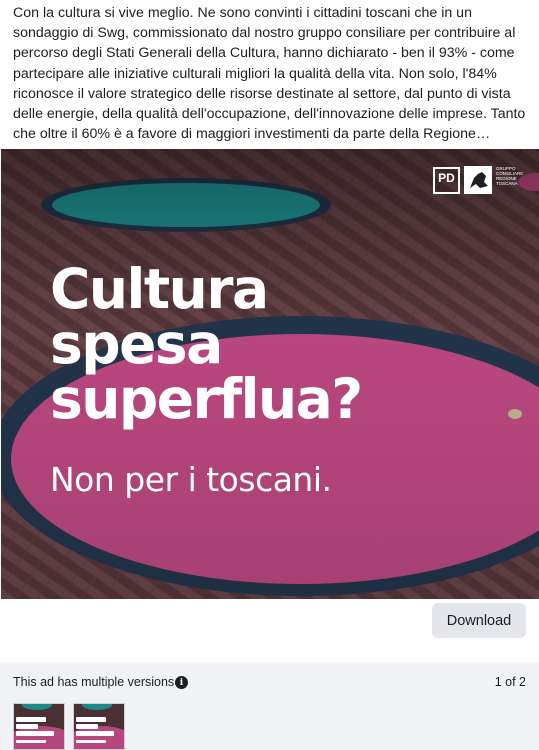 This screenshot has width=539, height=750. I want to click on download-button: Download, so click(479, 620).